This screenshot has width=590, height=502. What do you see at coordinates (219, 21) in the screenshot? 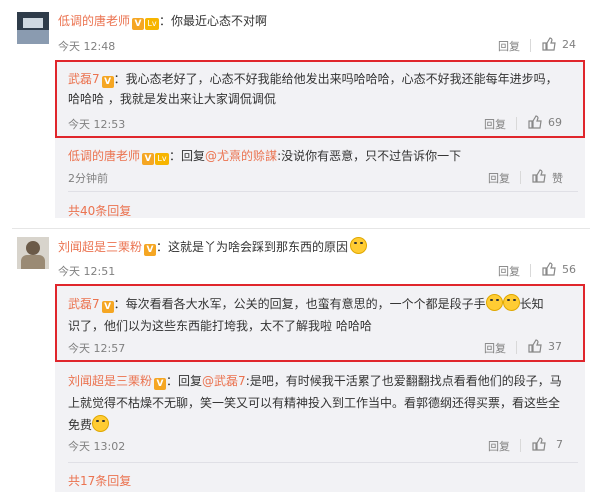
I see `comment-text: 你最近心态不对啊` at bounding box center [219, 21].